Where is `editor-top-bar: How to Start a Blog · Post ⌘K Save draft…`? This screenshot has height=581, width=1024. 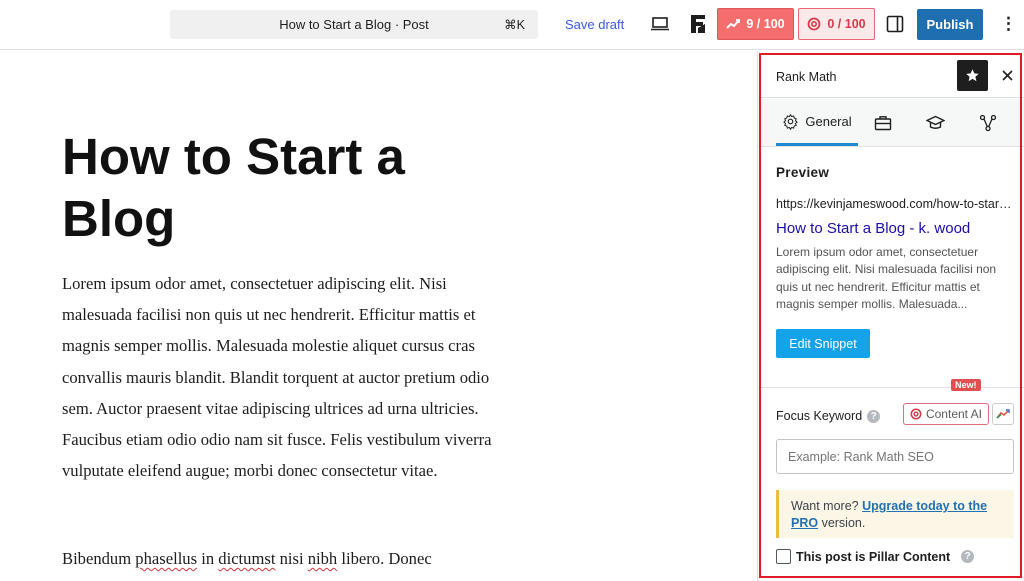
editor-top-bar: How to Start a Blog · Post ⌘K Save draft… is located at coordinates (512, 25).